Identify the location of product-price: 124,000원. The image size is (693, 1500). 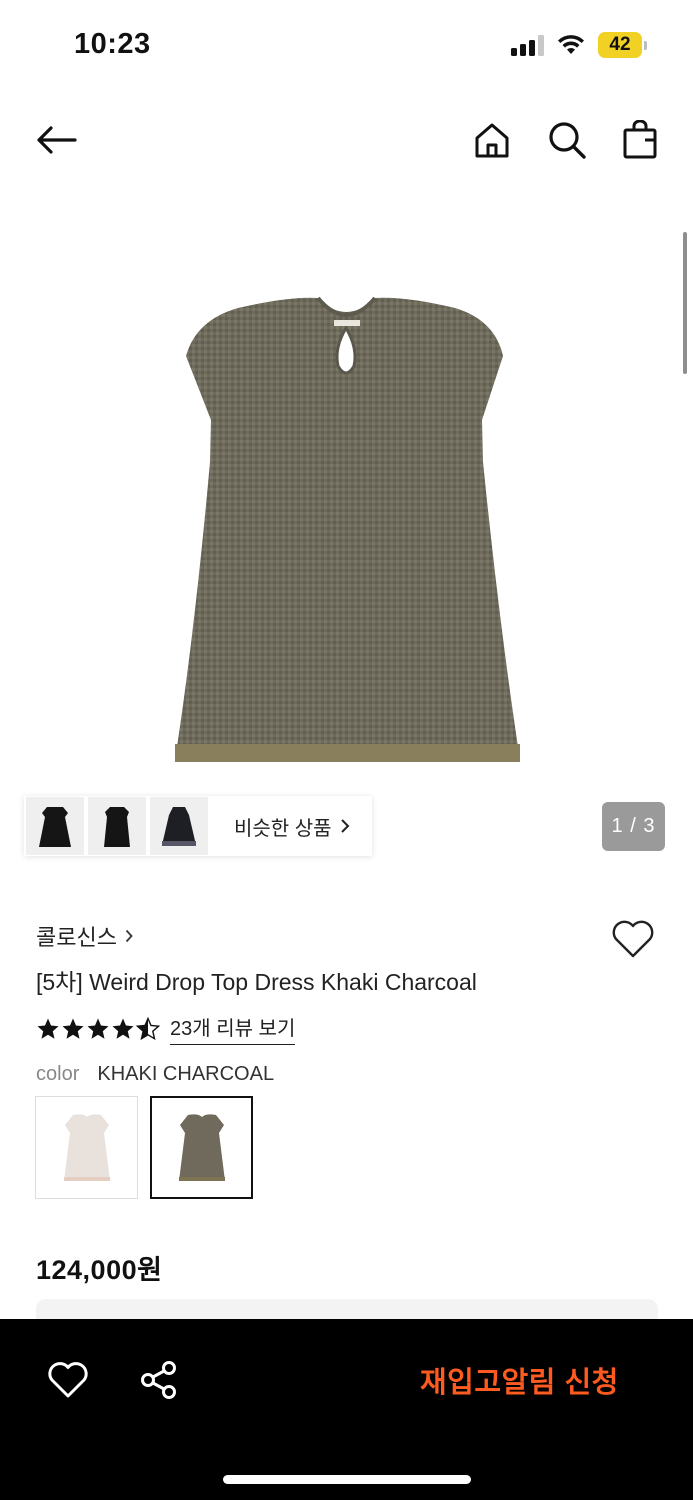
(99, 1270).